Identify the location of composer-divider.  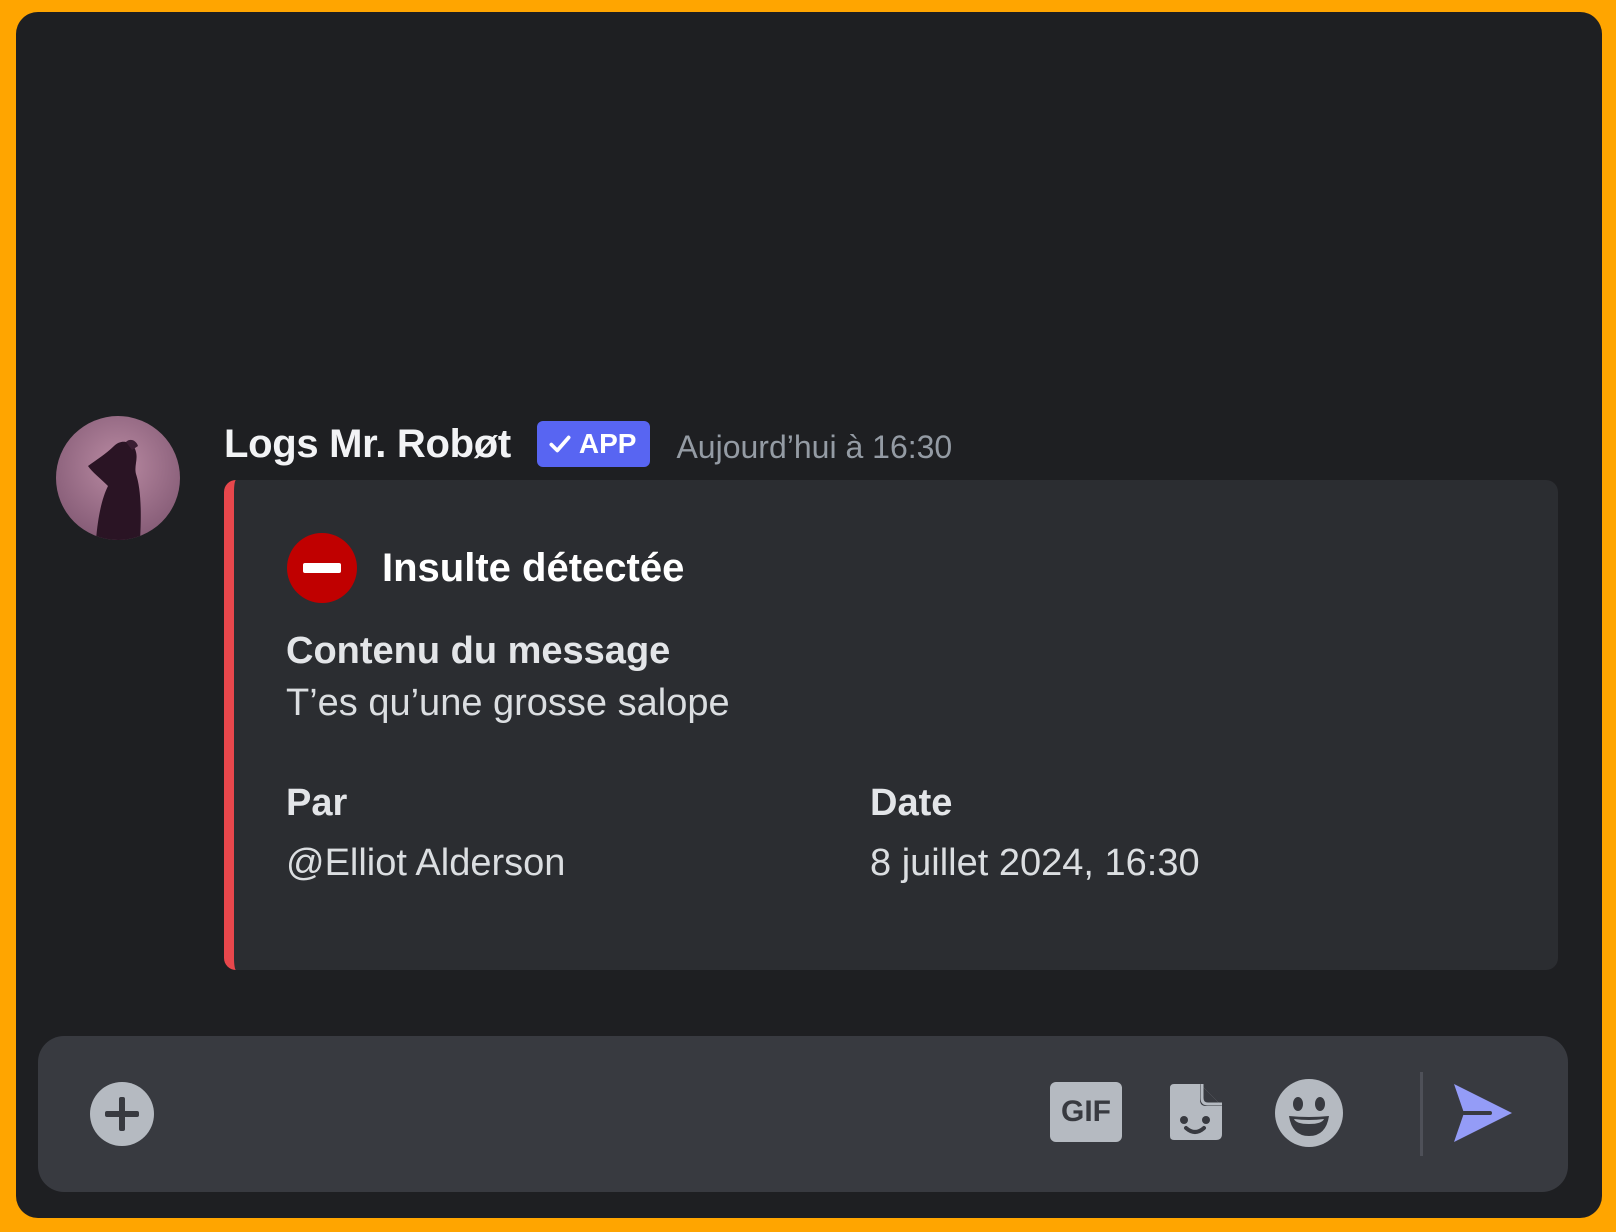
(1421, 1114).